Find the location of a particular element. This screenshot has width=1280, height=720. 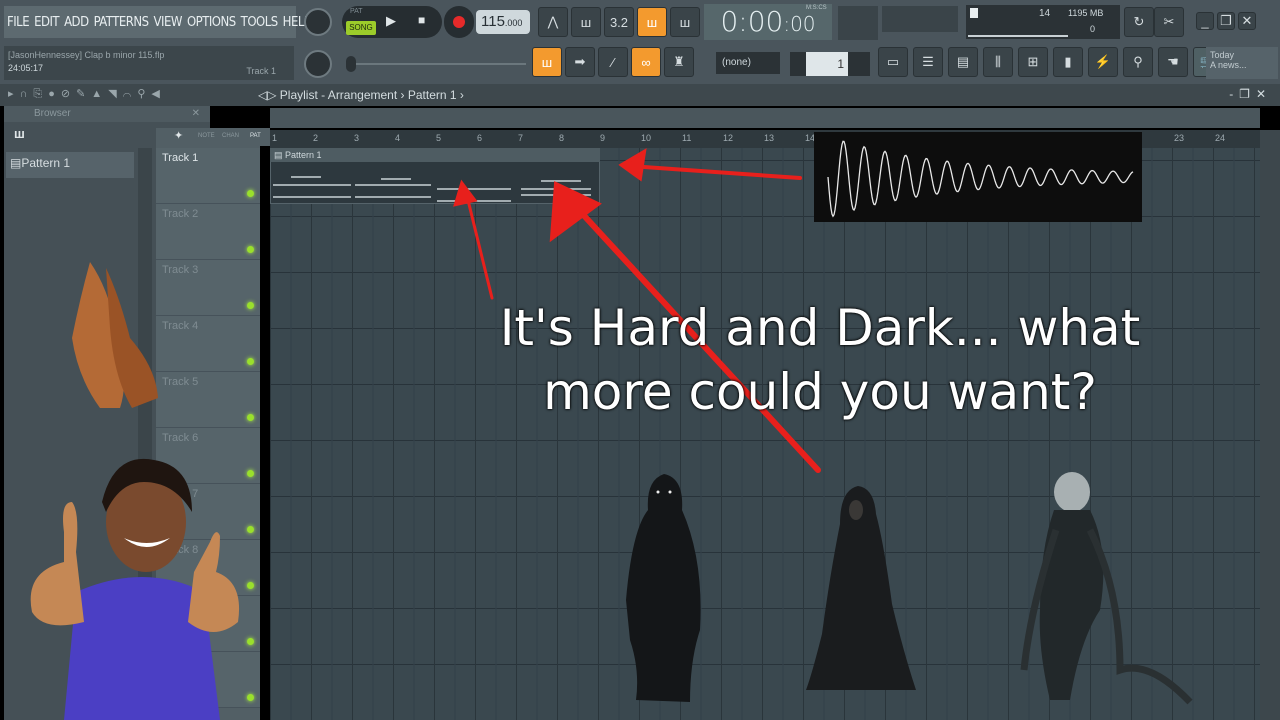

hooded-figure-2-image is located at coordinates (861, 588).